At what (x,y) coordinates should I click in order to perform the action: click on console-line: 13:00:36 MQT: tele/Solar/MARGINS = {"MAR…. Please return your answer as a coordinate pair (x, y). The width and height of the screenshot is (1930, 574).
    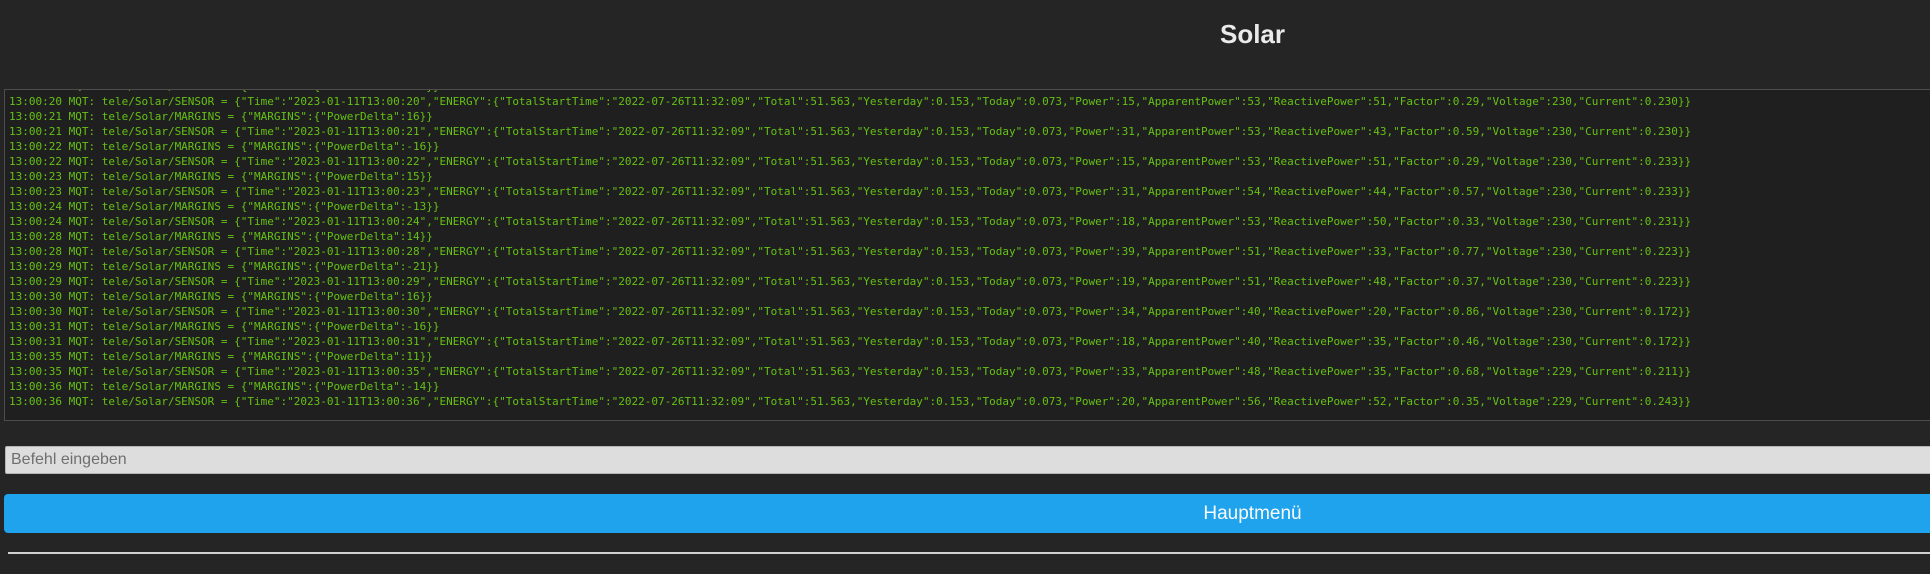
    Looking at the image, I should click on (224, 386).